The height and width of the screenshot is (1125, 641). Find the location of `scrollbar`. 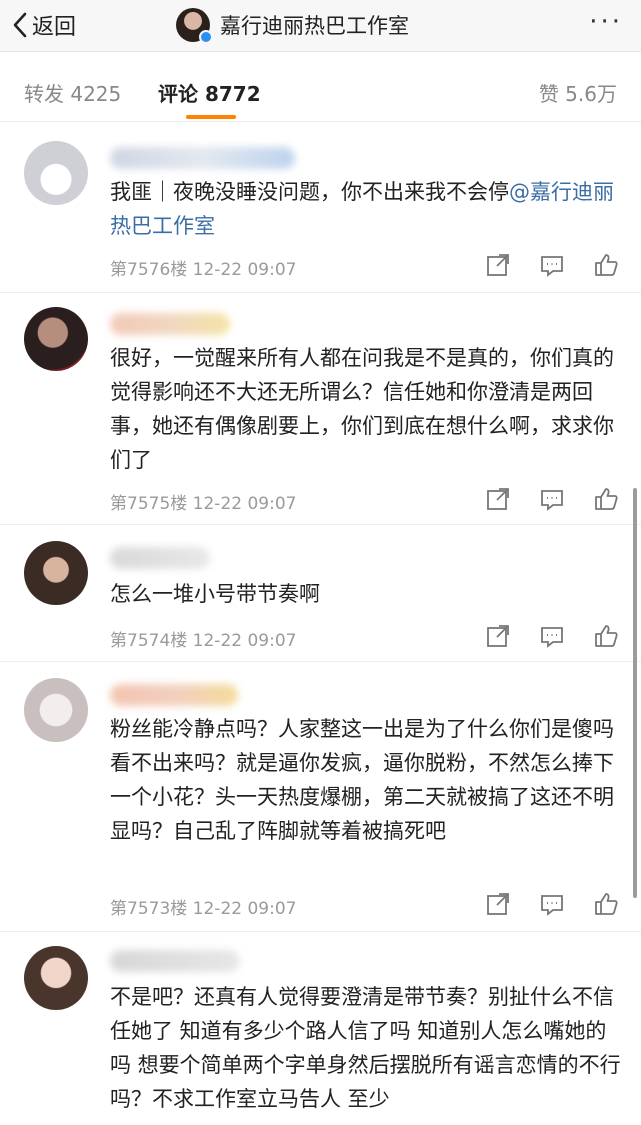

scrollbar is located at coordinates (635, 693).